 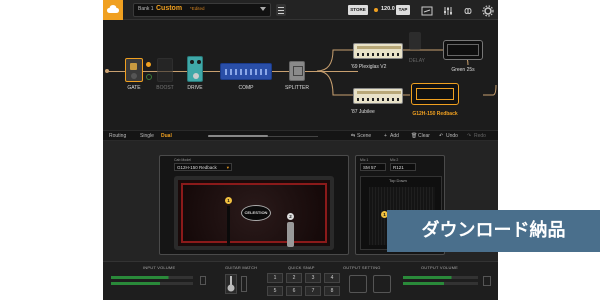 What do you see at coordinates (369, 67) in the screenshot?
I see `amp-label-plexiglas: '69 Plexiglas V2` at bounding box center [369, 67].